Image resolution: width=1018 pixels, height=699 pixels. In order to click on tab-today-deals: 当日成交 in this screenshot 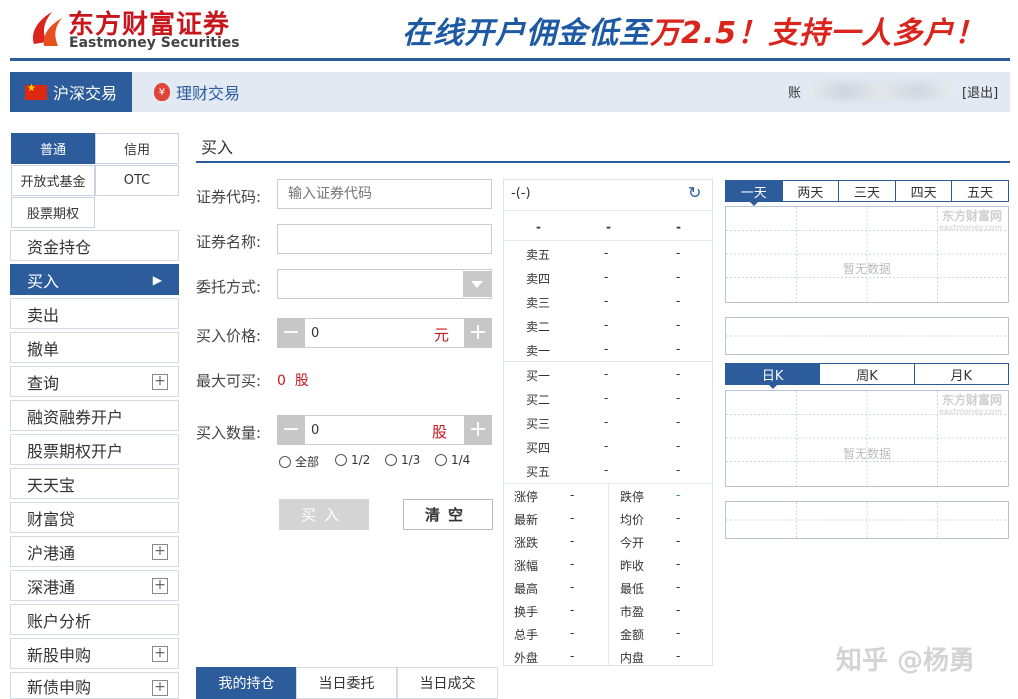, I will do `click(447, 683)`.